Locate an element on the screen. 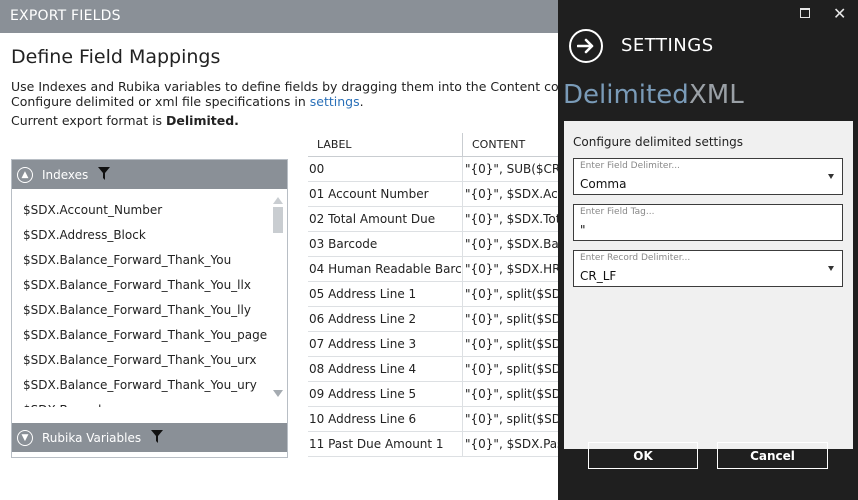 This screenshot has width=858, height=500. row-label: 03 Barcode is located at coordinates (385, 244).